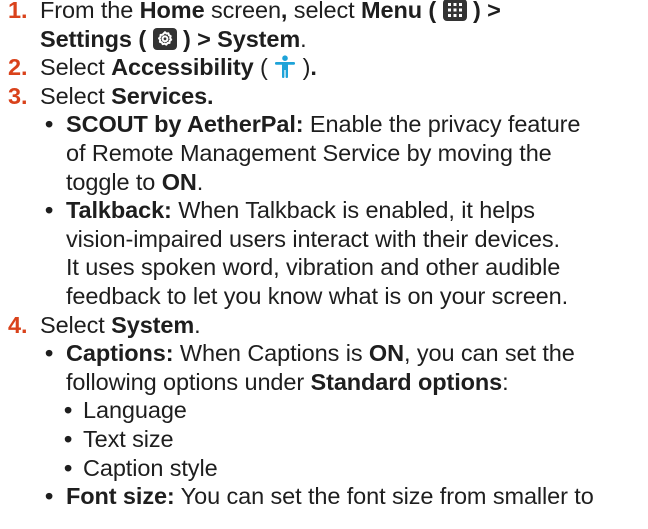  Describe the element at coordinates (391, 11) in the screenshot. I see `menu-label: Menu` at that location.